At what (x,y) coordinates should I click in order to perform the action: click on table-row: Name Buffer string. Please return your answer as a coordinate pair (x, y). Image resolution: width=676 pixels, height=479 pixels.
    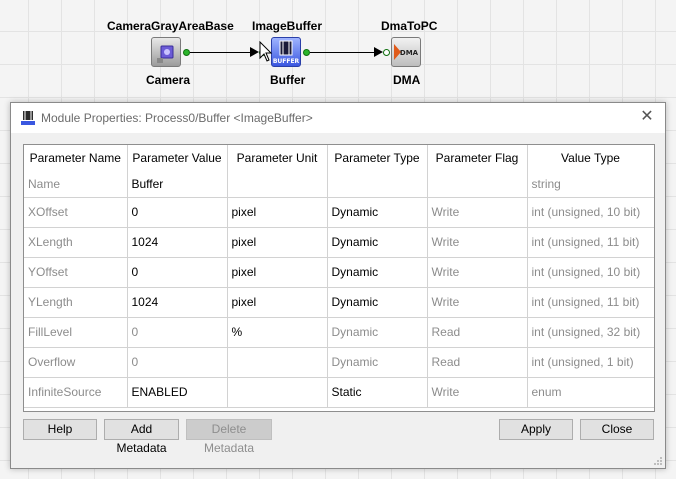
    Looking at the image, I should click on (339, 184).